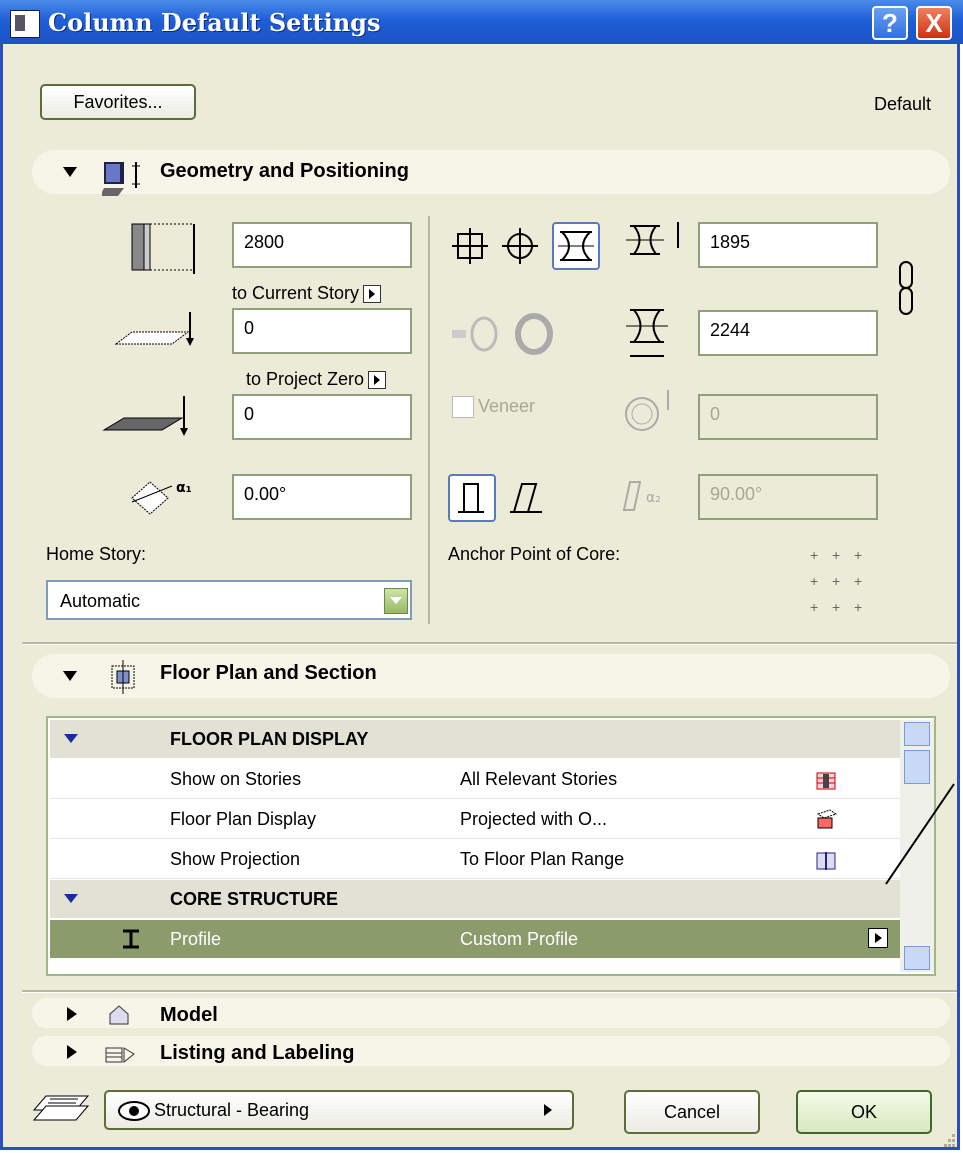  What do you see at coordinates (481, 22) in the screenshot?
I see `title-bar: Column Default Settings ? X` at bounding box center [481, 22].